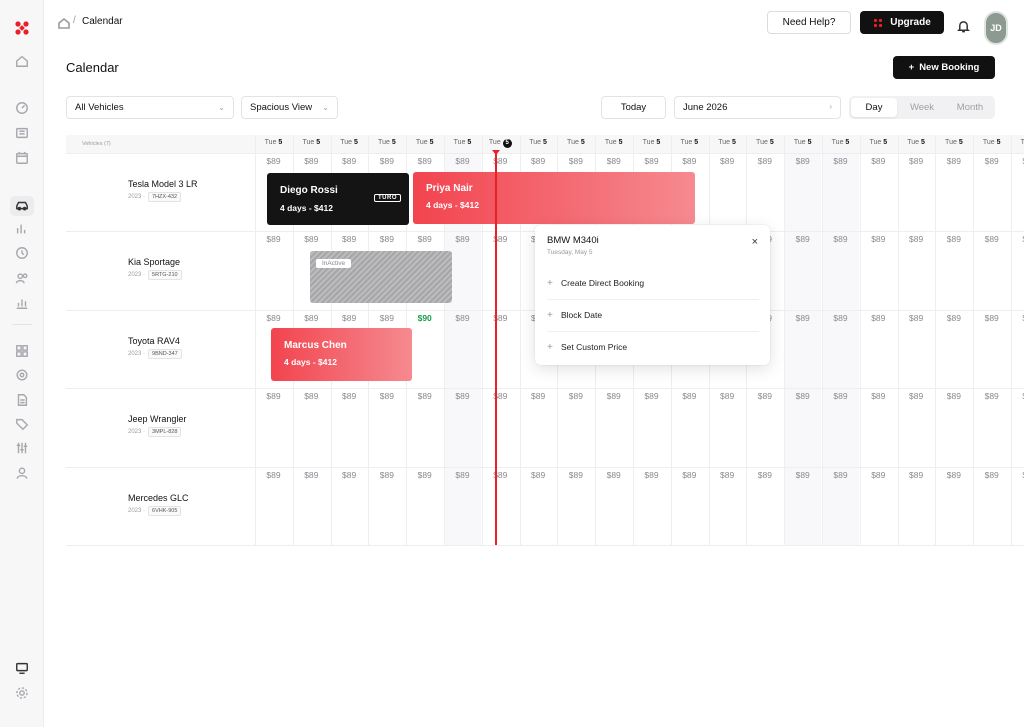 This screenshot has height=727, width=1024. I want to click on booking-block: Diego Rossi 4 days - $412 TURO, so click(338, 199).